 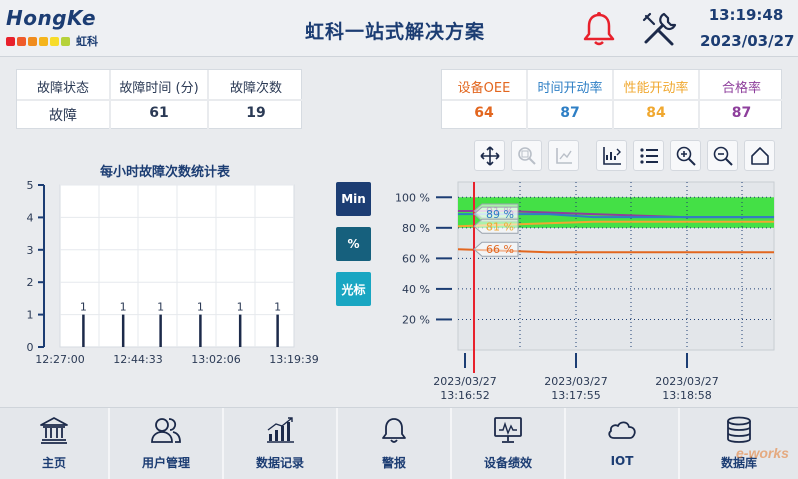 What do you see at coordinates (394, 430) in the screenshot?
I see `bell-icon` at bounding box center [394, 430].